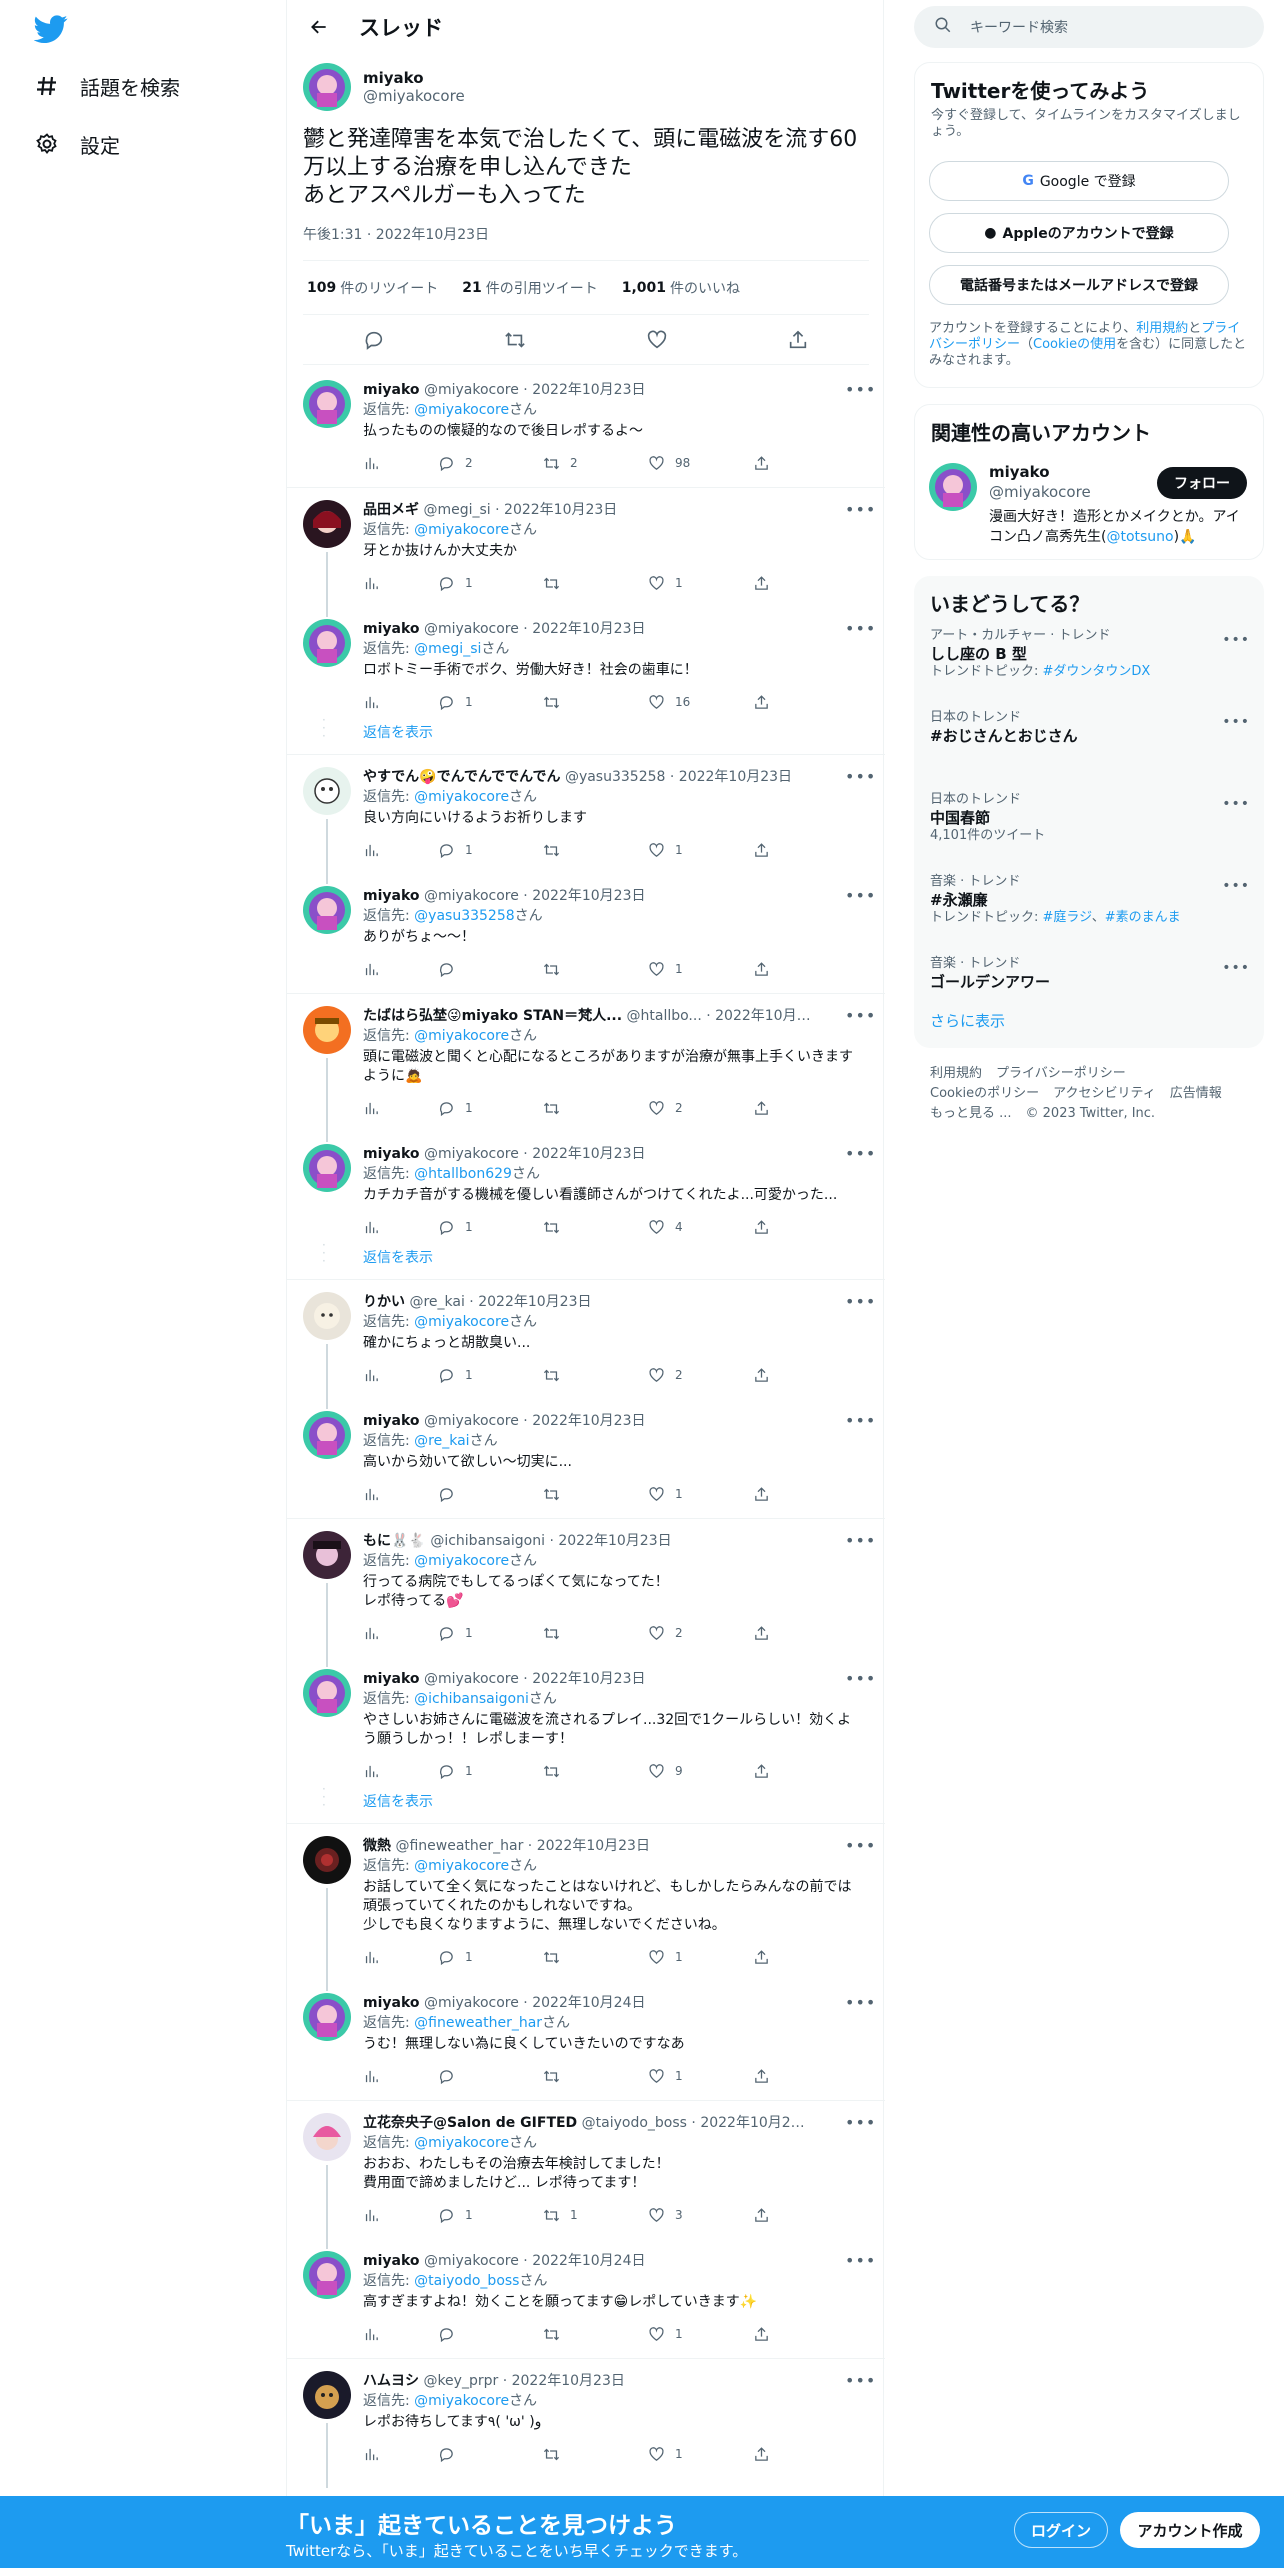  What do you see at coordinates (77, 144) in the screenshot?
I see `nav-settings: 設定` at bounding box center [77, 144].